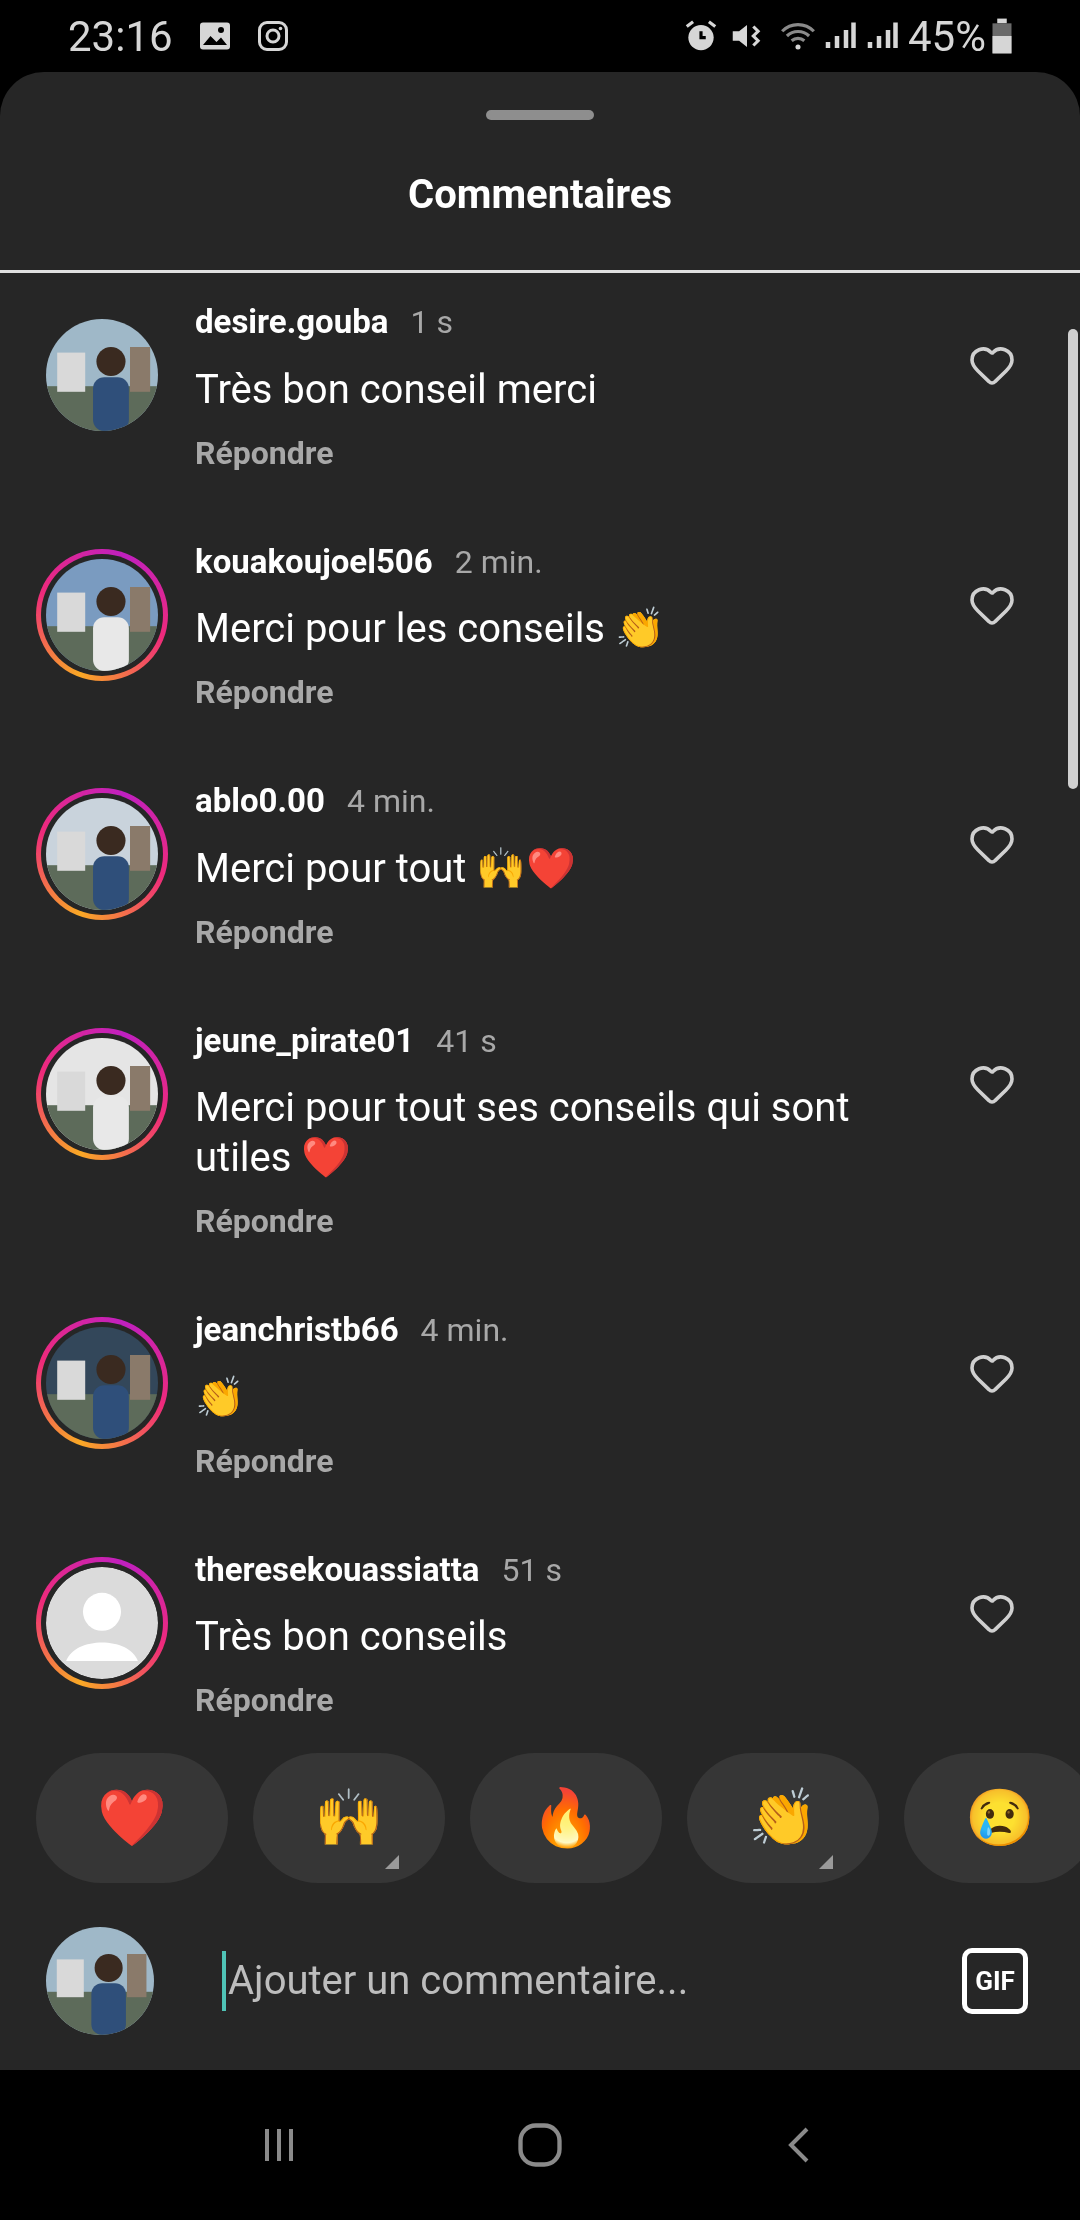 The image size is (1080, 2220). What do you see at coordinates (120, 36) in the screenshot?
I see `clock: 23:16` at bounding box center [120, 36].